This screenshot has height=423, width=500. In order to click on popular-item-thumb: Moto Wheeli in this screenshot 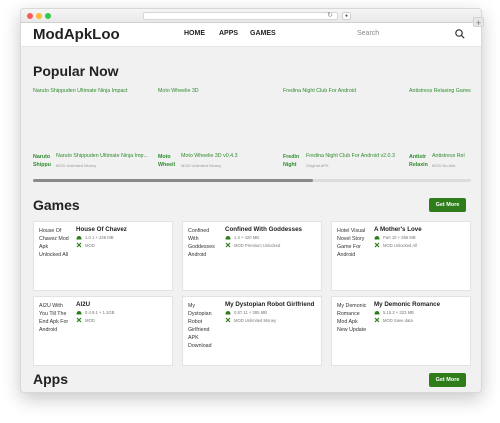, I will do `click(167, 161)`.